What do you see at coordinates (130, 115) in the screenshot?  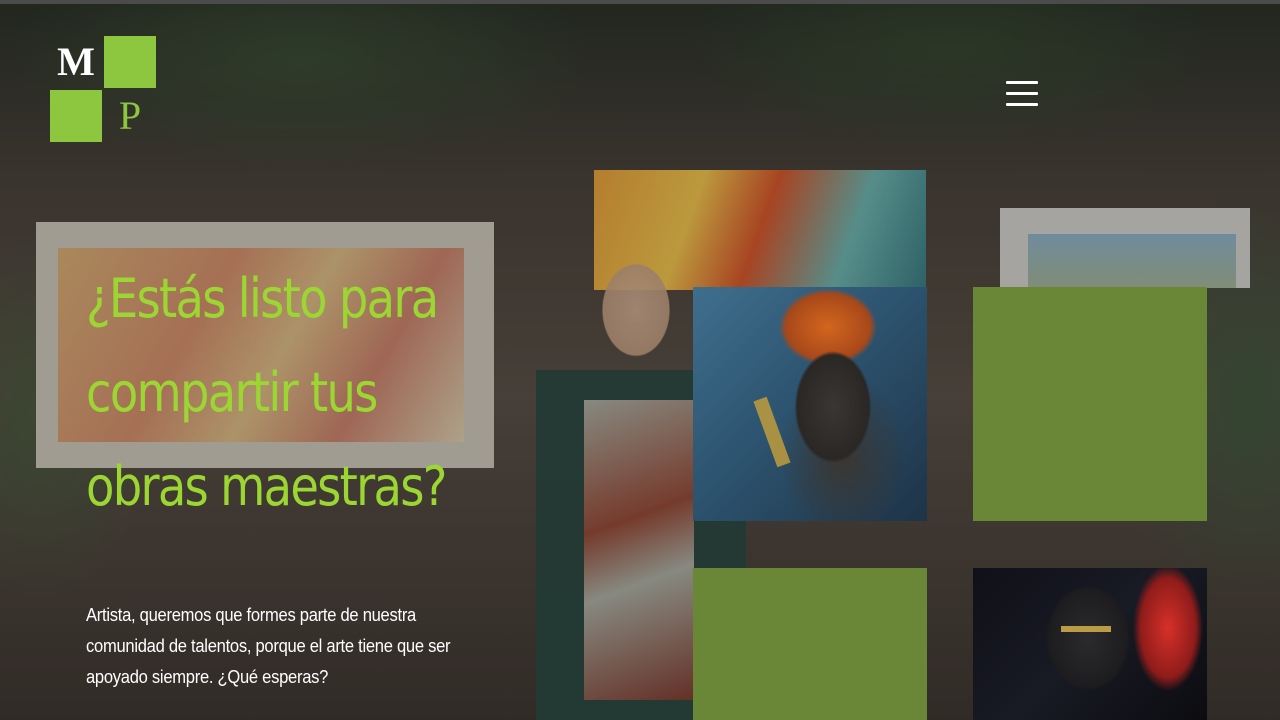 I see `logo-letter-p: P` at bounding box center [130, 115].